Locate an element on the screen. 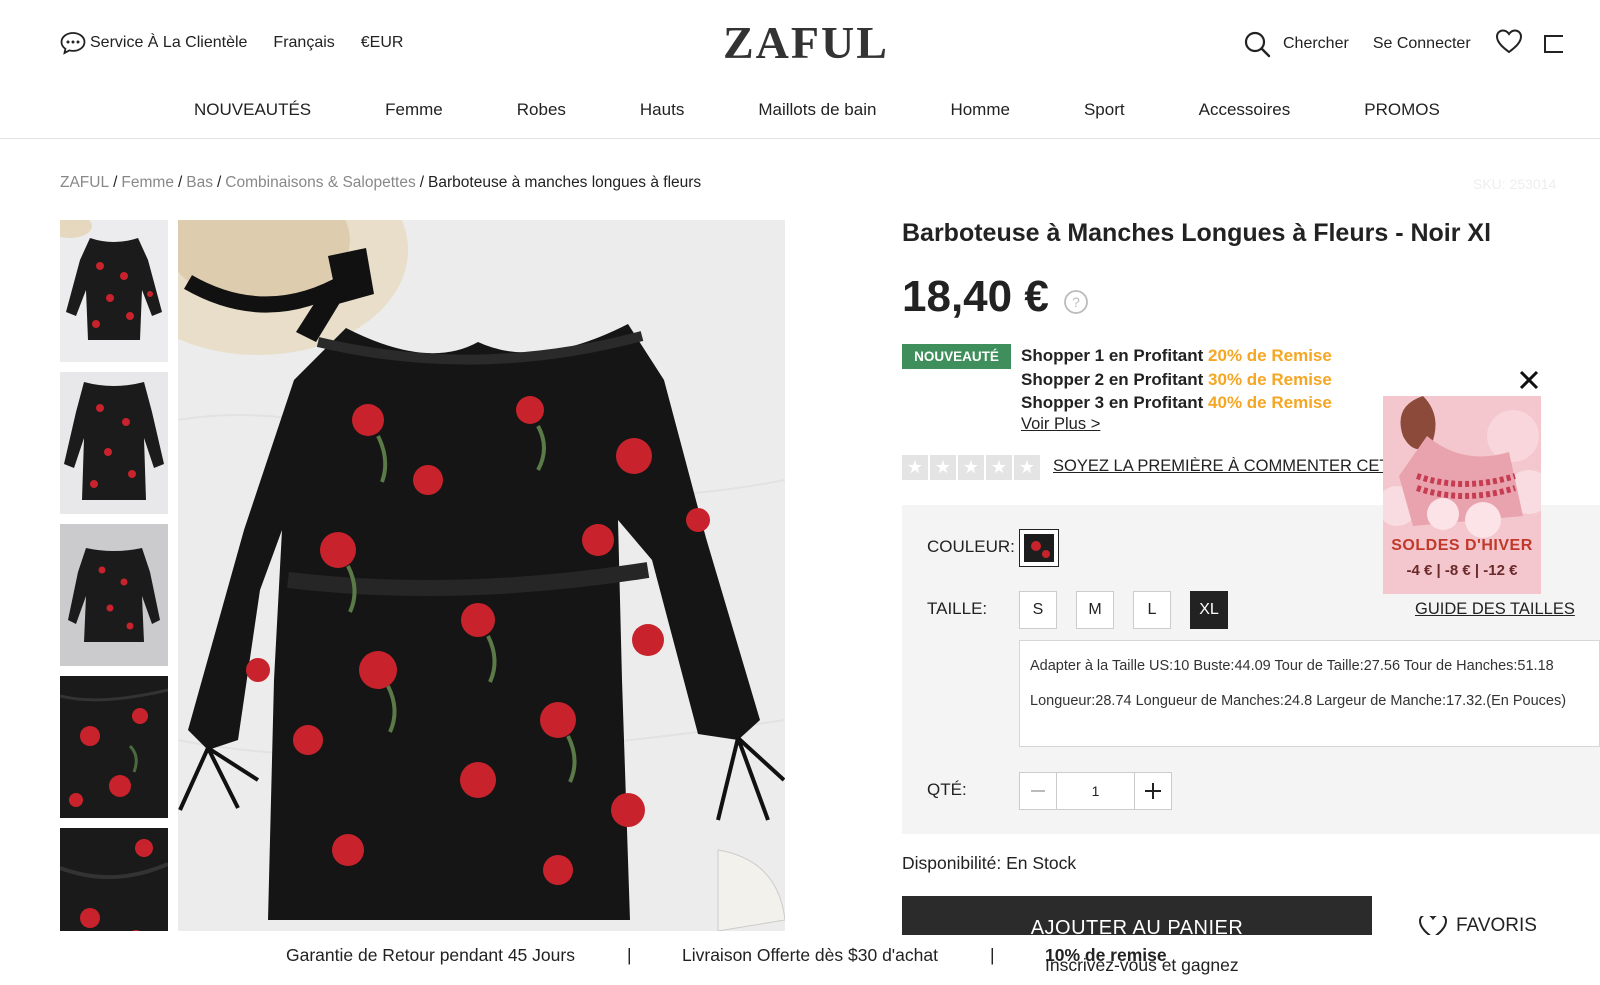 This screenshot has height=985, width=1600. nav-item-swimwear: Maillots de bain is located at coordinates (817, 110).